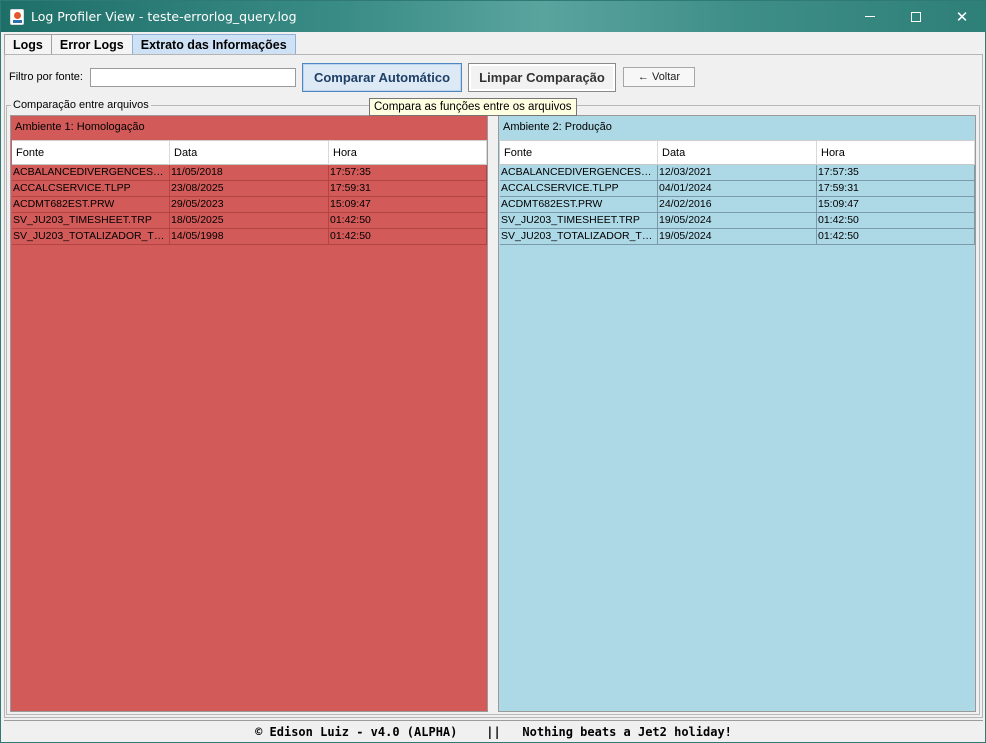 The image size is (986, 743). I want to click on maximize-icon, so click(916, 16).